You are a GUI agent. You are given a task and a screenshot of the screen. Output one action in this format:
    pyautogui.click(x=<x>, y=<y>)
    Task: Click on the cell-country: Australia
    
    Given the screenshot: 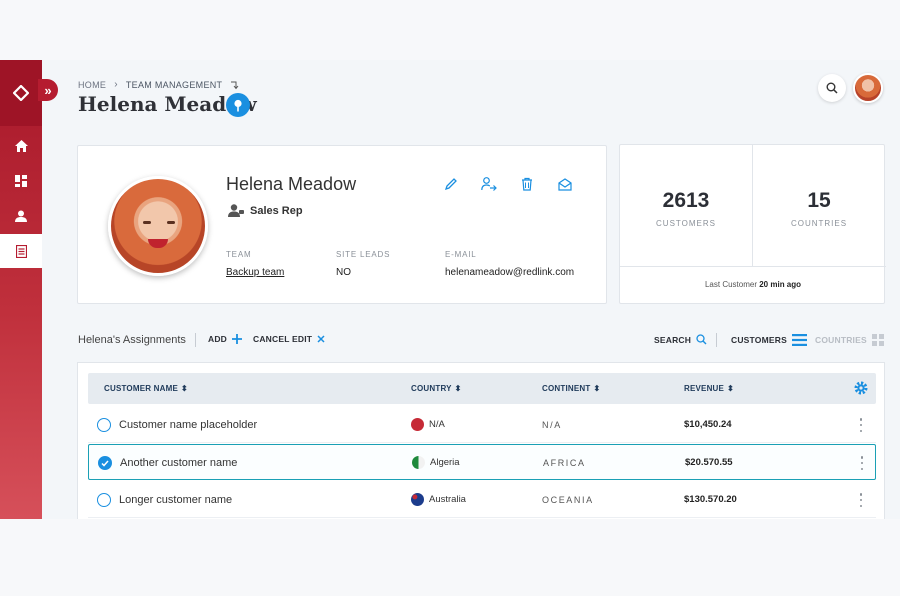 What is the action you would take?
    pyautogui.click(x=438, y=499)
    